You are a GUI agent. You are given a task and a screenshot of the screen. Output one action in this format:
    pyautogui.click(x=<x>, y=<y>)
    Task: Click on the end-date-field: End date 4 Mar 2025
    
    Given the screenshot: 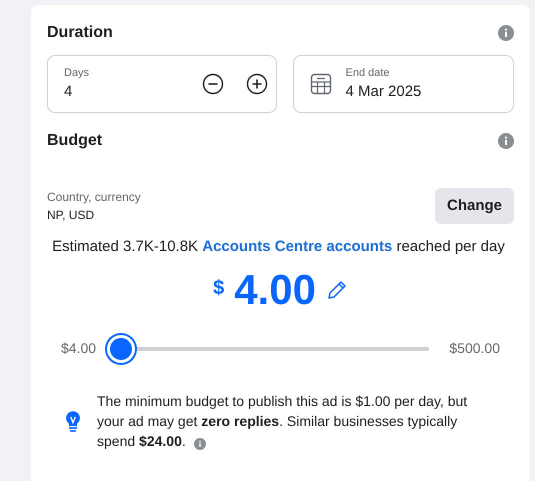 What is the action you would take?
    pyautogui.click(x=403, y=84)
    